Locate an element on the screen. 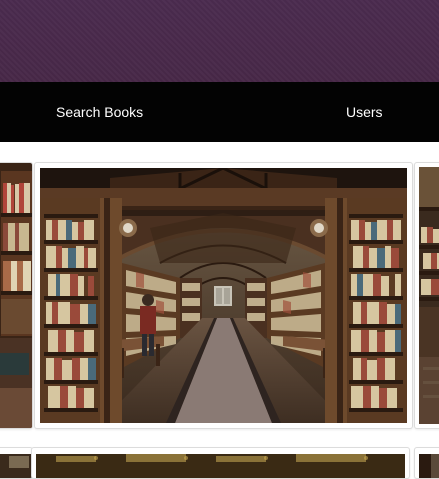  nav-link-users: Users is located at coordinates (364, 112).